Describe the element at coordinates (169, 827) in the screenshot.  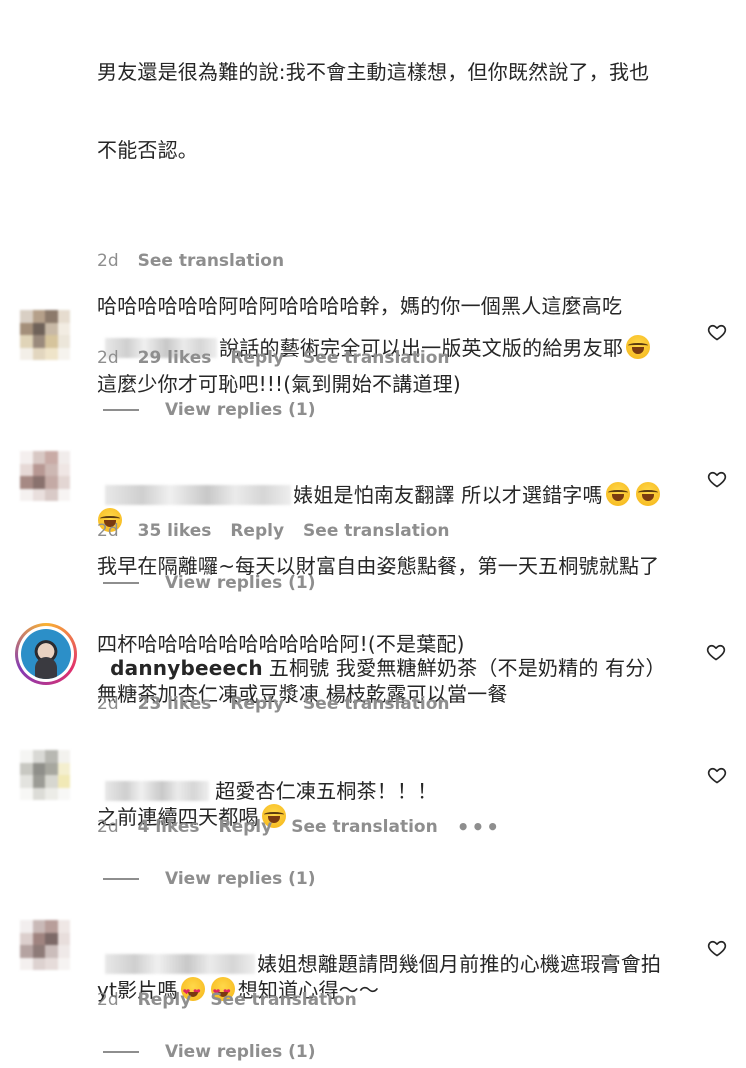
I see `likes-count: 4 likes` at that location.